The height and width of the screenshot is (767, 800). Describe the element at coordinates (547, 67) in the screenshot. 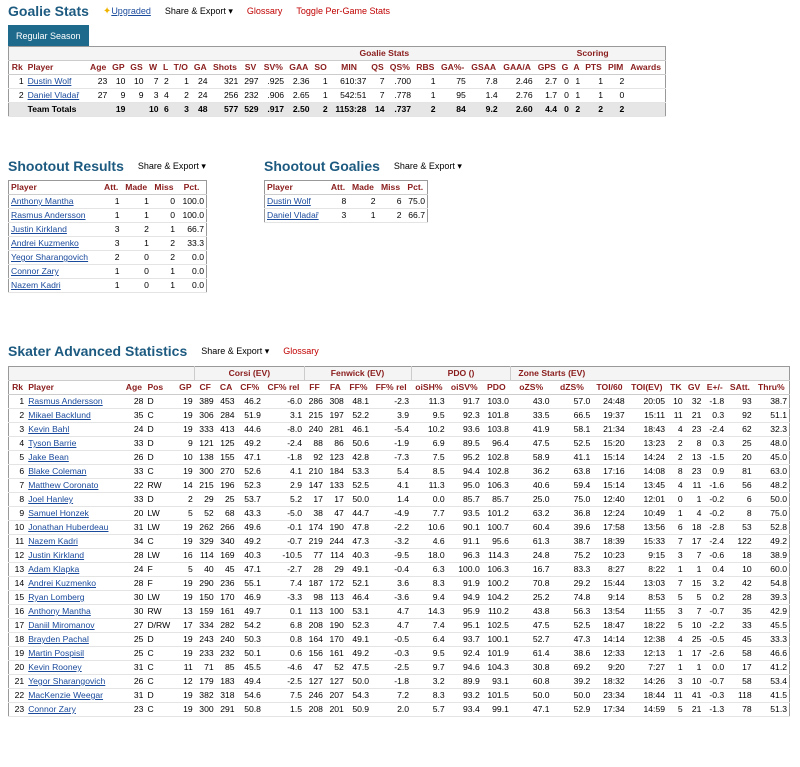

I see `col-header: GPS` at that location.